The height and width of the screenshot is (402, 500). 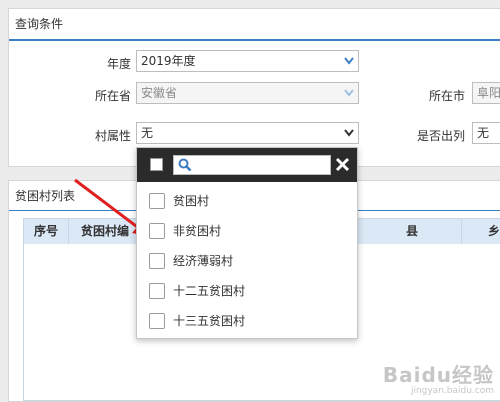 I want to click on query-panel-title: 查询条件, so click(x=39, y=24).